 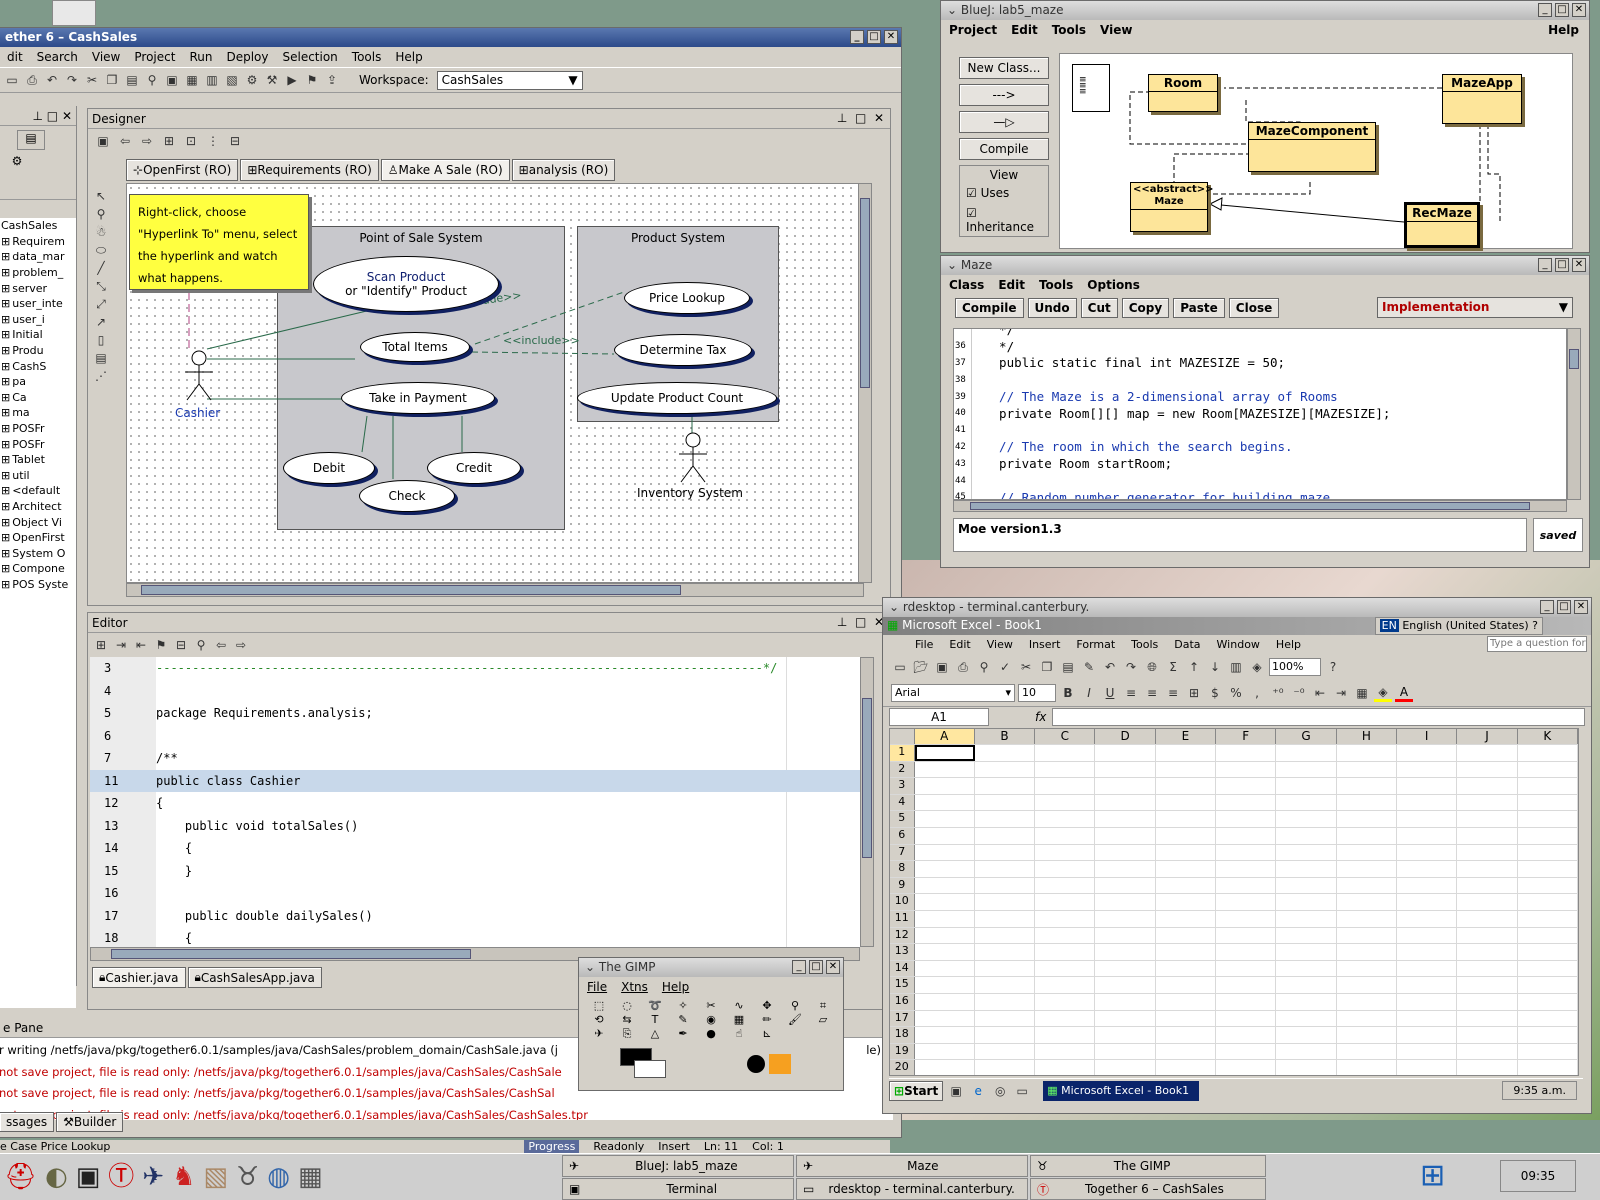 What do you see at coordinates (678, 1166) in the screenshot?
I see `task-bluej: ✈ BlueJ: lab5_maze` at bounding box center [678, 1166].